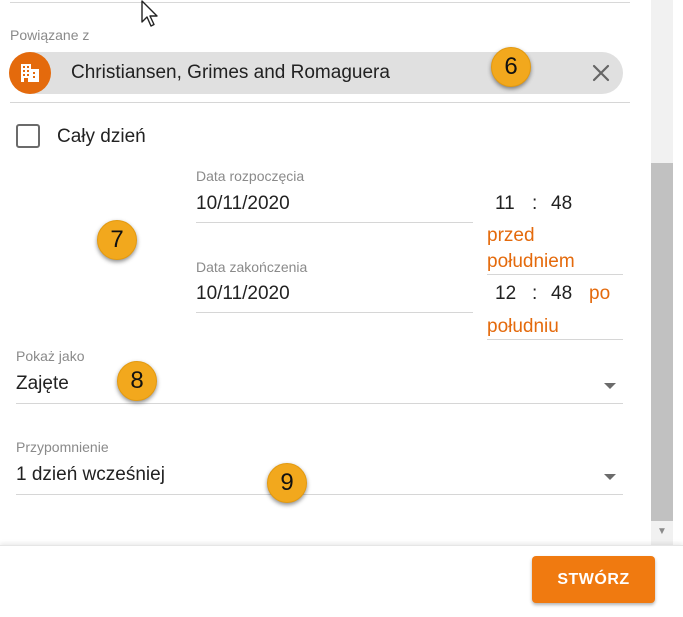 This screenshot has width=683, height=617. Describe the element at coordinates (555, 339) in the screenshot. I see `end-time-underline` at that location.